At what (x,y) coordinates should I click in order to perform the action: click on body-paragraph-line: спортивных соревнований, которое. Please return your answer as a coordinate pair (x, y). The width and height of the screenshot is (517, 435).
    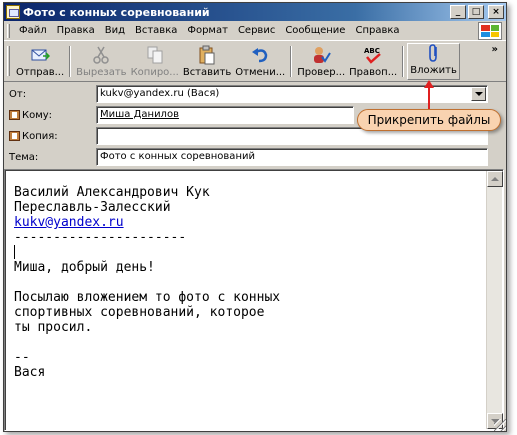
    Looking at the image, I should click on (139, 312).